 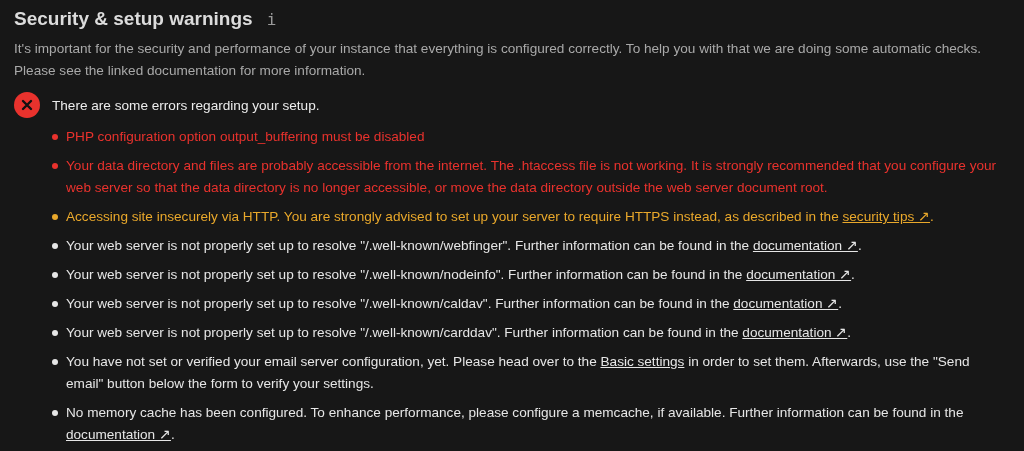 I want to click on warning-text: Your web server is not properly set up to resolve "/.well-known/caldav". Further information can be found in the documentation ↗., so click(x=454, y=304).